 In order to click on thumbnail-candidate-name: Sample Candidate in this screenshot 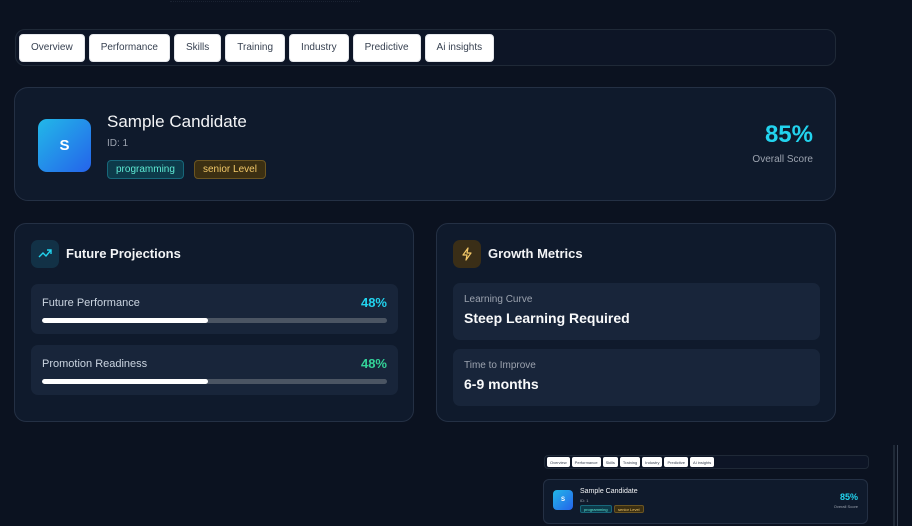, I will do `click(609, 491)`.